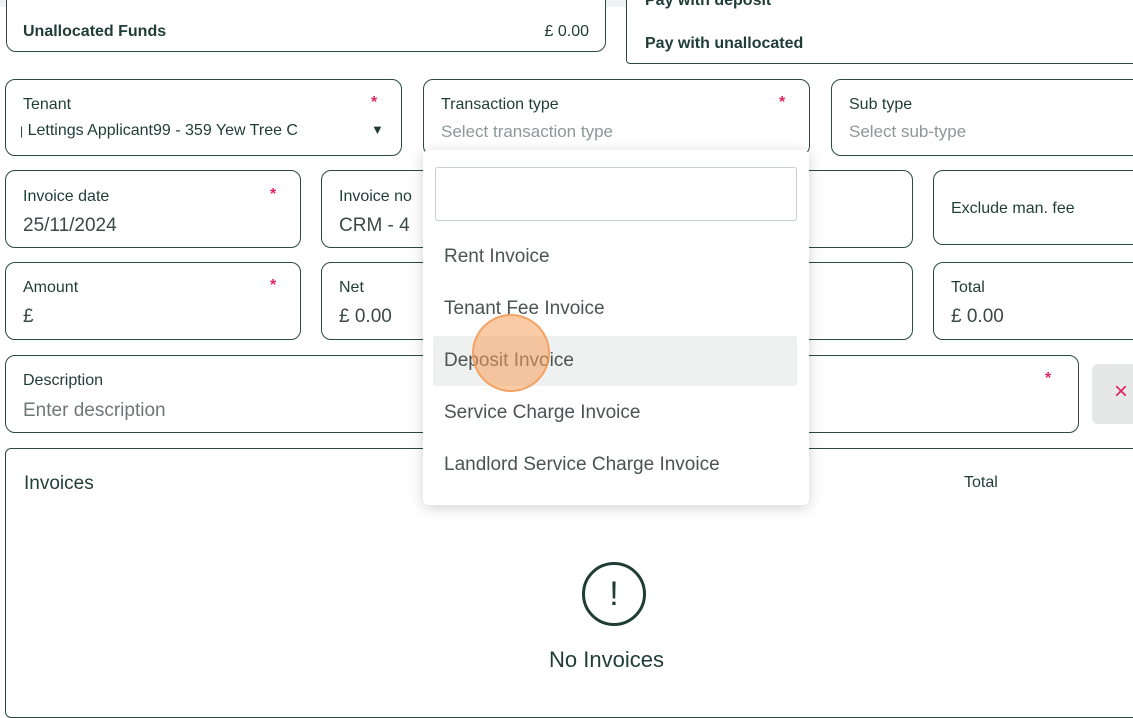 The image size is (1133, 718). Describe the element at coordinates (162, 130) in the screenshot. I see `tenant-value-text: Lettings Applicant99 - 359 Yew Tree C` at that location.